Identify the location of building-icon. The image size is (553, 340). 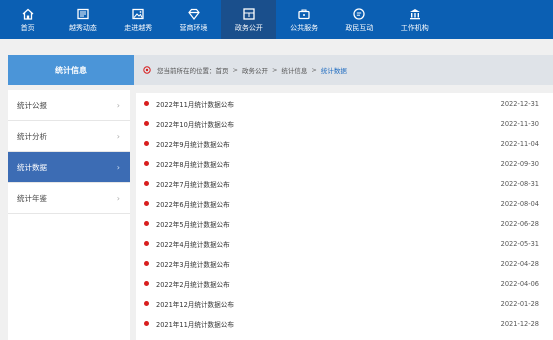
(415, 14).